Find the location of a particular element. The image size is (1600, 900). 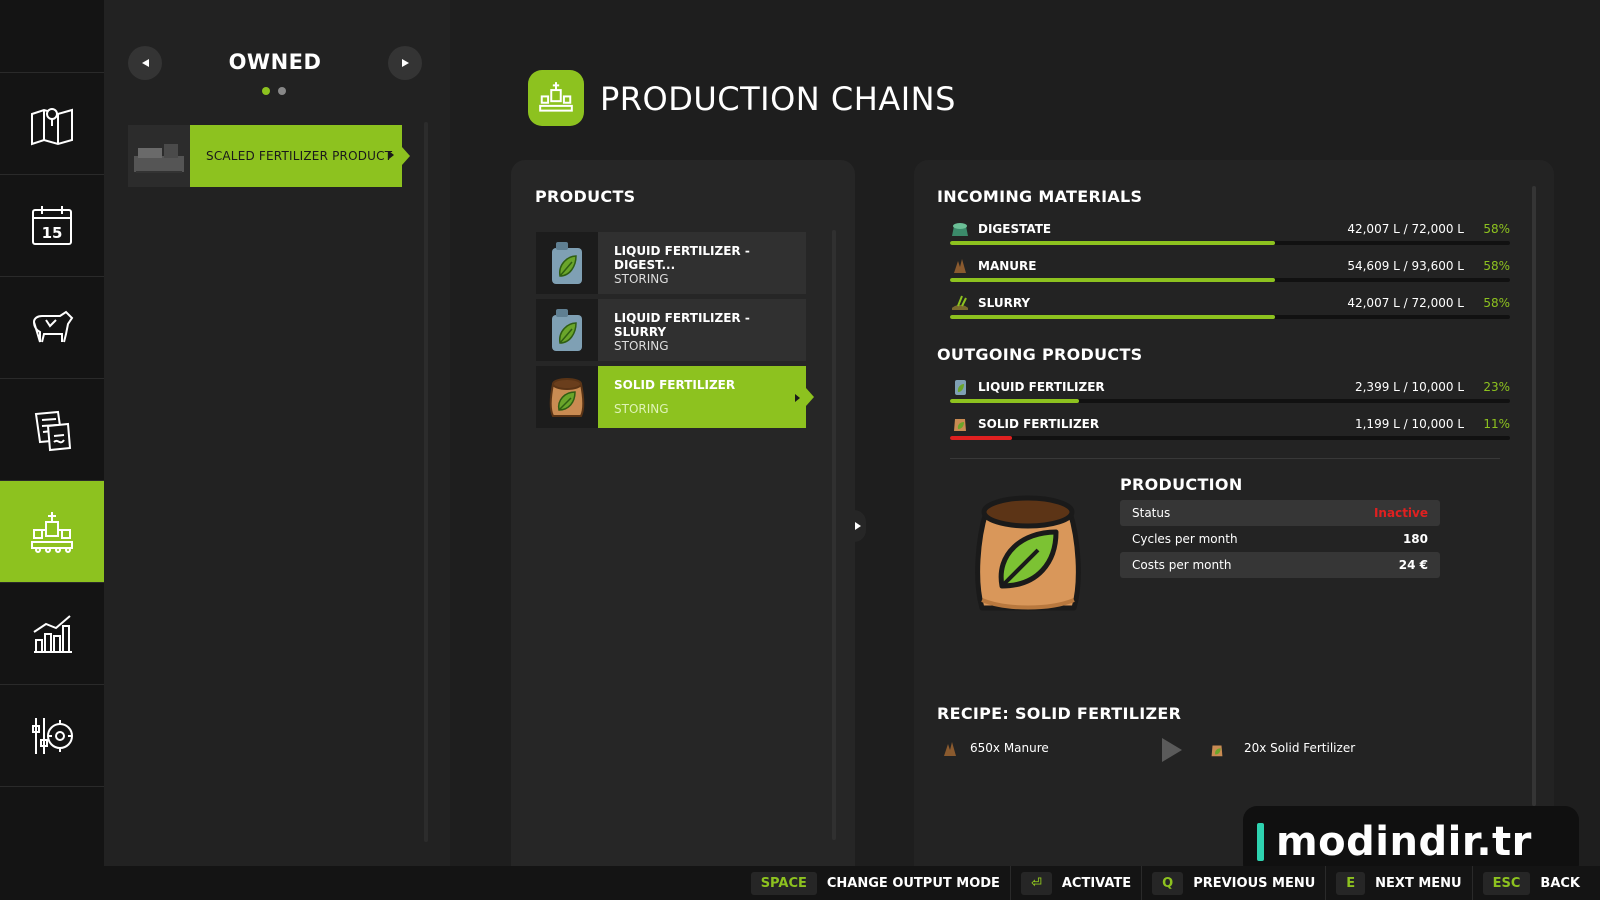

product-item: LIQUID FERTILIZER - SLURRY STORING is located at coordinates (671, 330).